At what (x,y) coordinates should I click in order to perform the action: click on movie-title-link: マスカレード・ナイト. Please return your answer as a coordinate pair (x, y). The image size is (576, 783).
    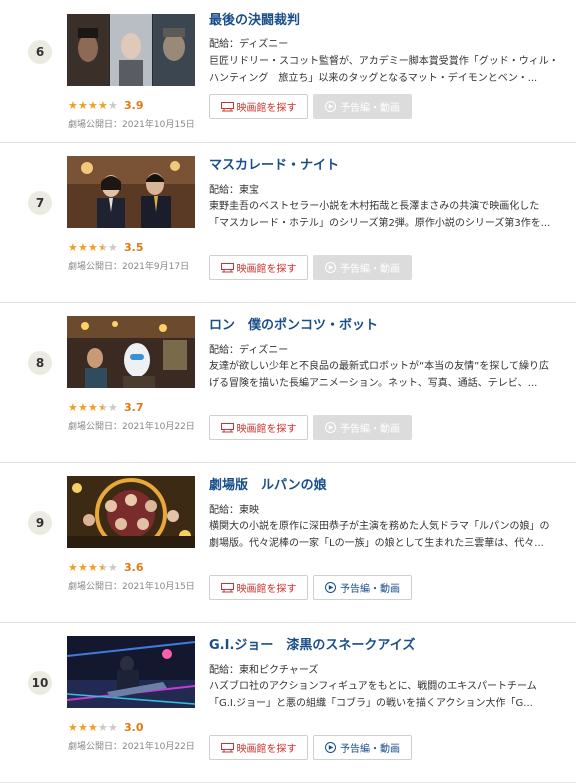
    Looking at the image, I should click on (274, 163).